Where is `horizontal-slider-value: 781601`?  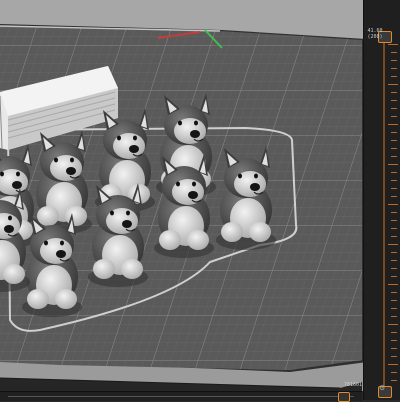 horizontal-slider-value: 781601 is located at coordinates (352, 385).